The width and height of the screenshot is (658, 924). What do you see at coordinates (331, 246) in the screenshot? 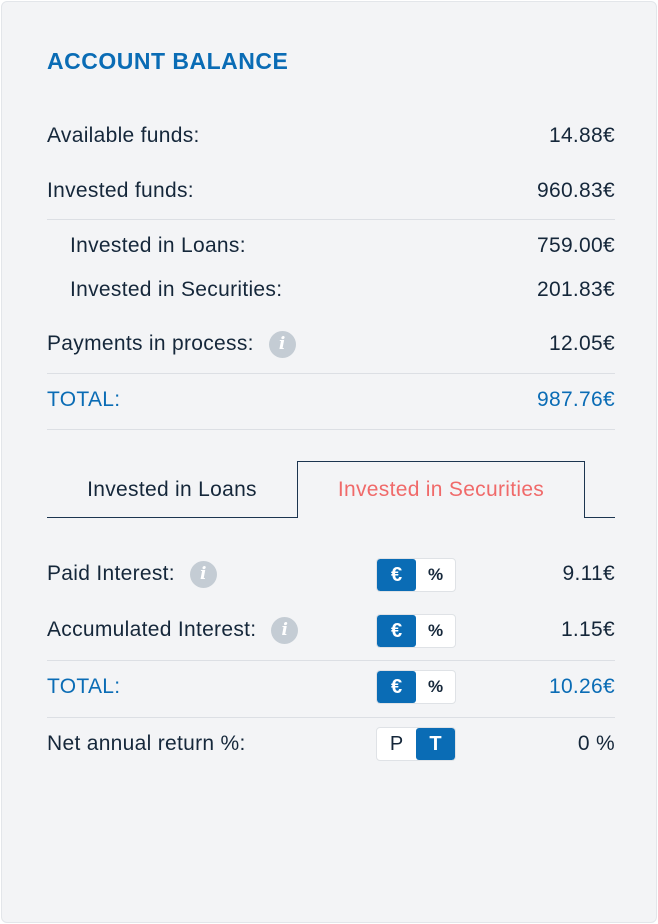
I see `invested-in-loans-row: Invested in Loans: 759.00€` at bounding box center [331, 246].